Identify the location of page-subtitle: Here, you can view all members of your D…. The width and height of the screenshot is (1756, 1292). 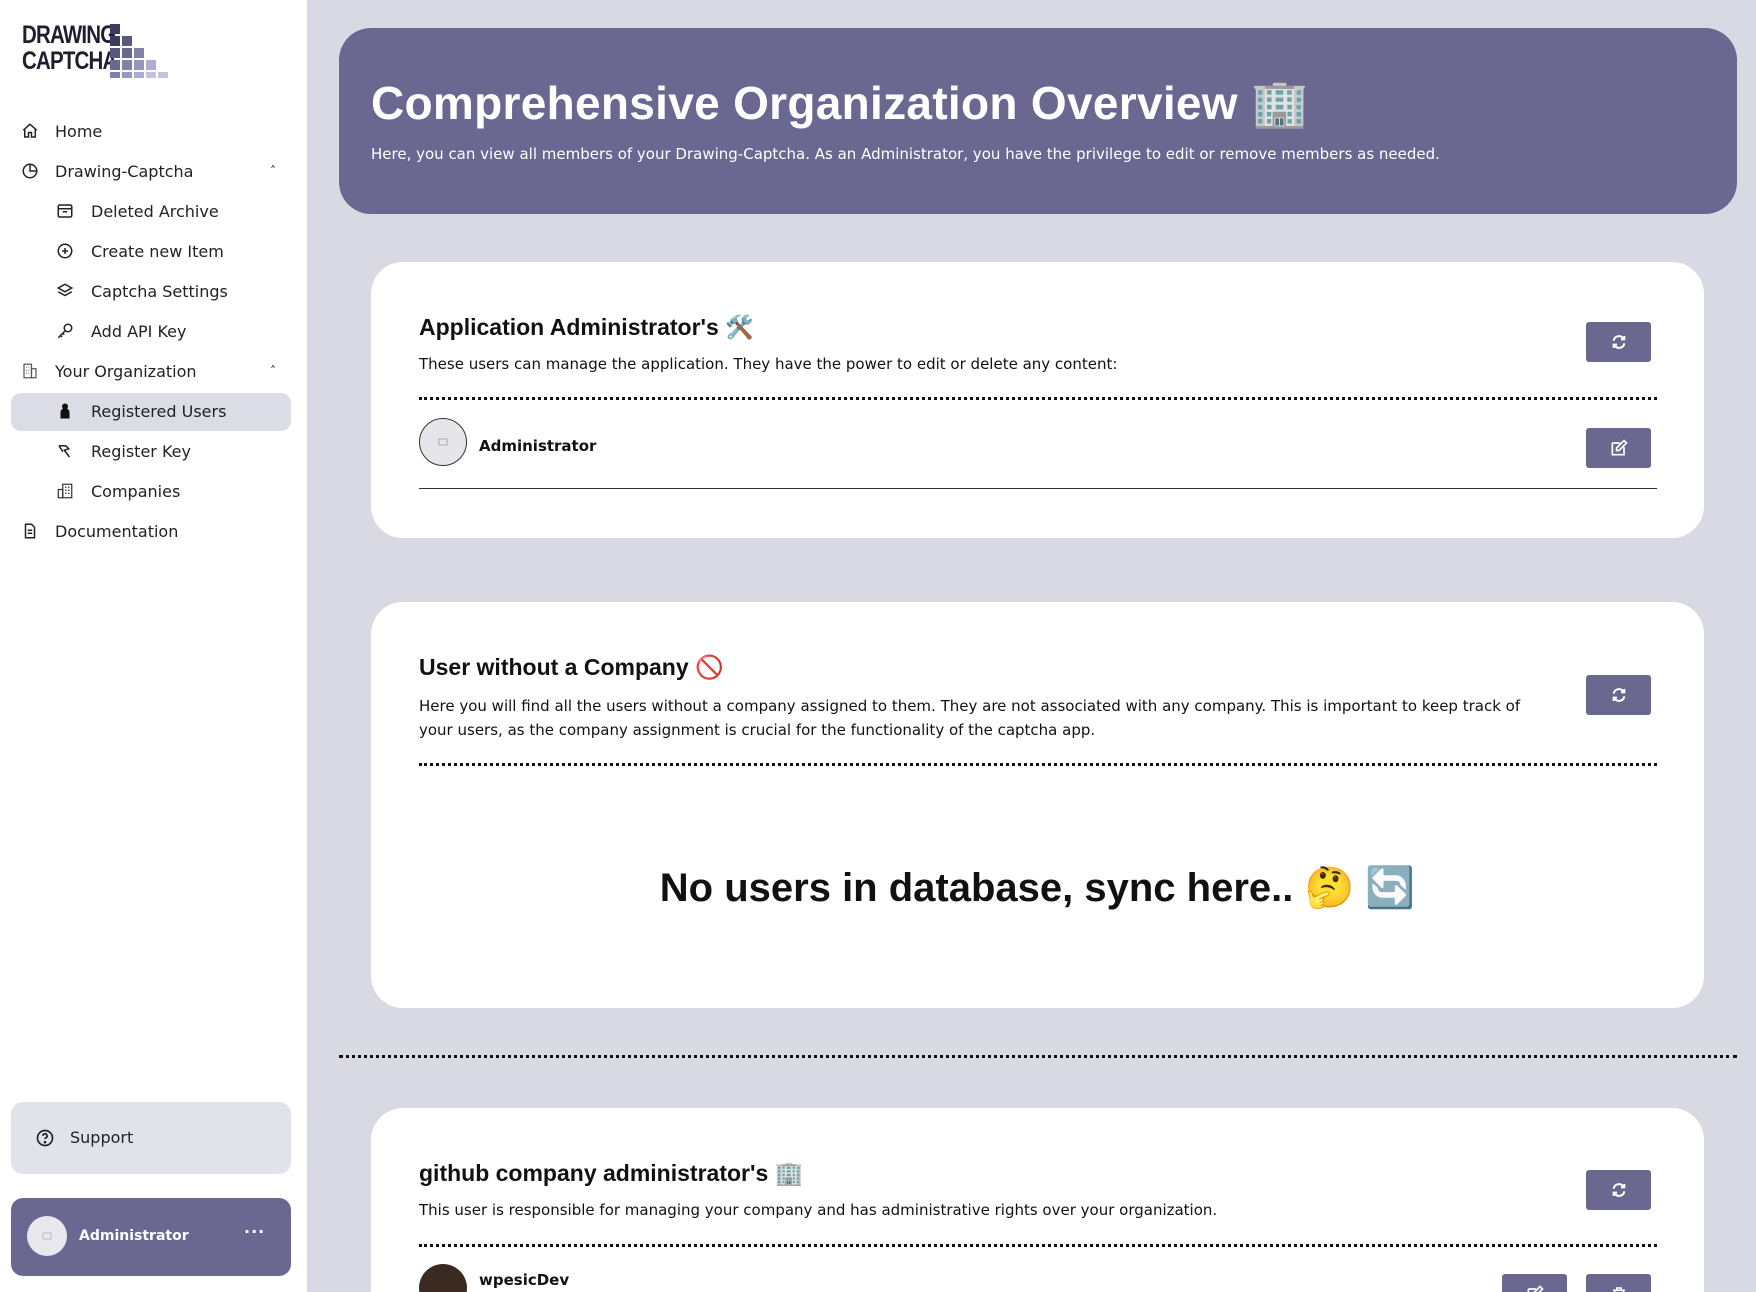
(905, 154).